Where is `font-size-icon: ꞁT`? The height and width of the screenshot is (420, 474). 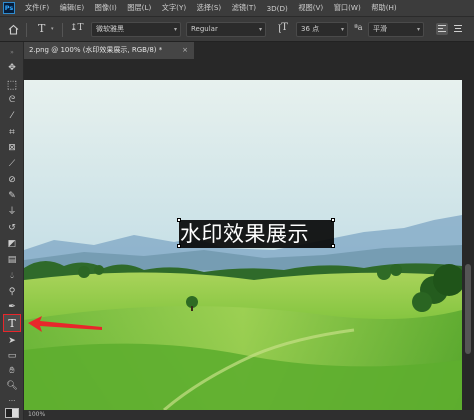
font-size-icon: ꞁT is located at coordinates (283, 27).